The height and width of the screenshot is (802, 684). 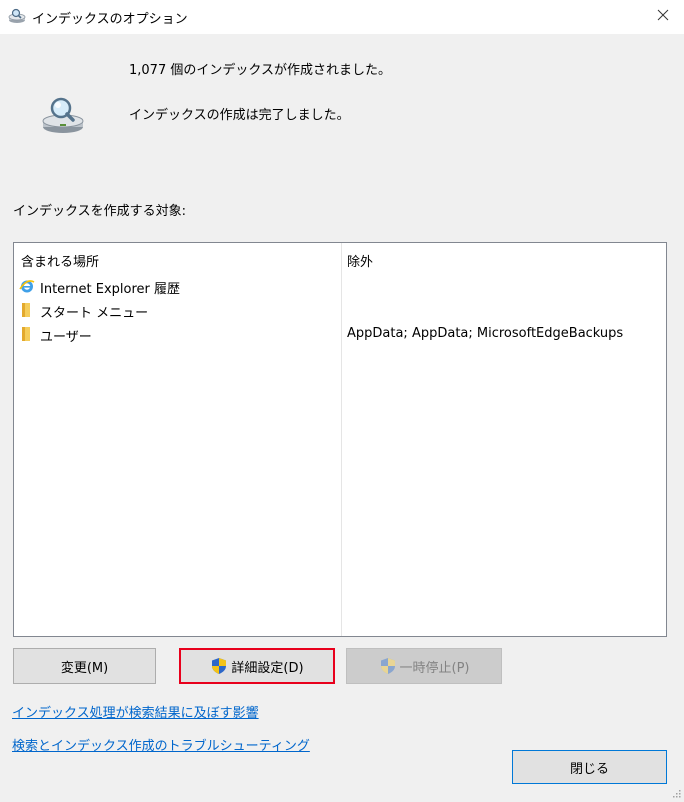 What do you see at coordinates (434, 668) in the screenshot?
I see `pause-button-label: 一時停止(P)` at bounding box center [434, 668].